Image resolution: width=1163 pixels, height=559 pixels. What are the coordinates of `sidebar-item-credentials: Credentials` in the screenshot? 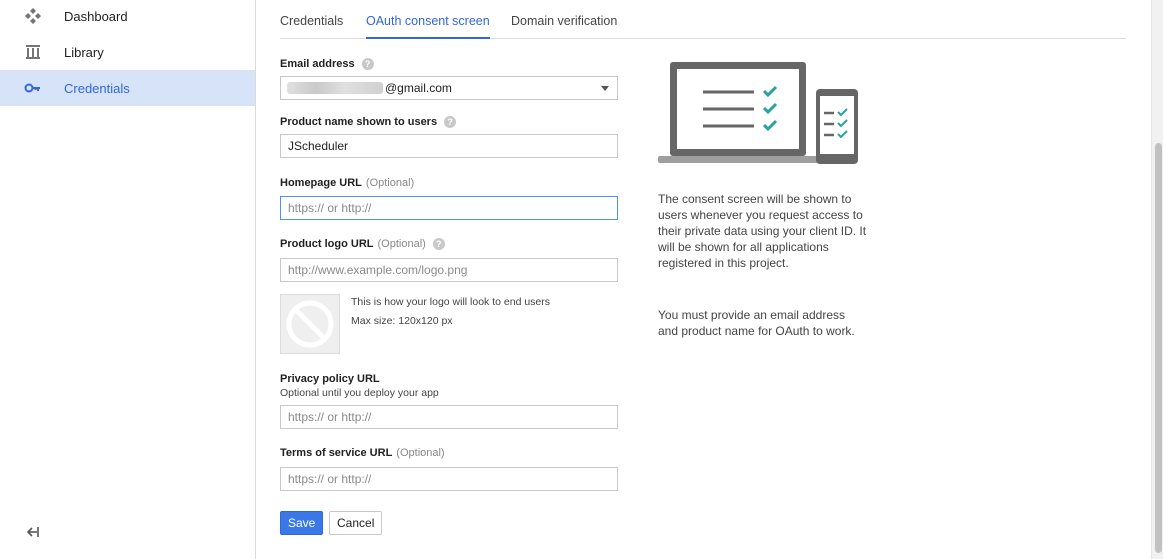 It's located at (127, 88).